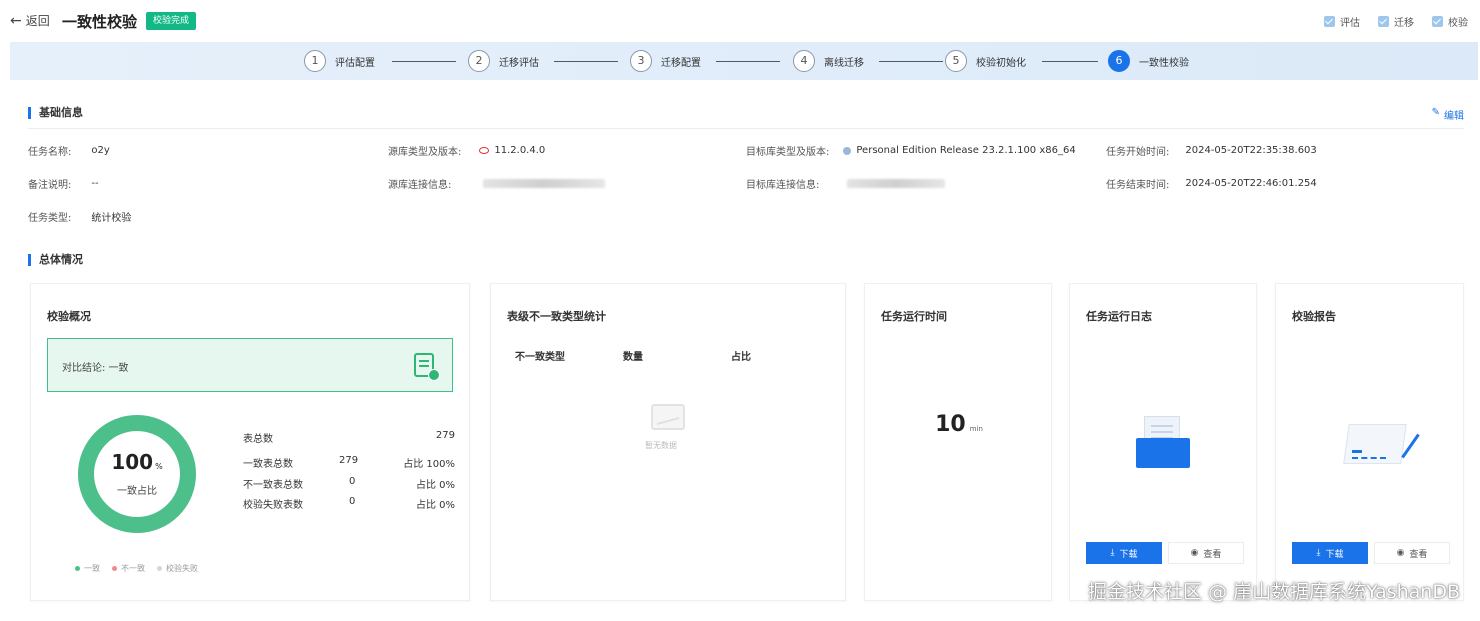  I want to click on mode-check-label: 迁移, so click(1404, 23).